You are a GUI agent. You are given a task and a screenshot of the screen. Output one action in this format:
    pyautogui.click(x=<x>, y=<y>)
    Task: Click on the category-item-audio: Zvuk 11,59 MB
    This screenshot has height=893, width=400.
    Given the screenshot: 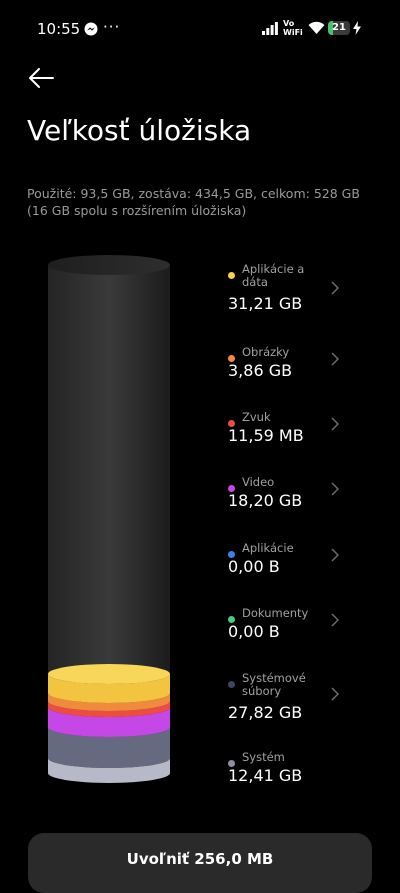 What is the action you would take?
    pyautogui.click(x=293, y=436)
    